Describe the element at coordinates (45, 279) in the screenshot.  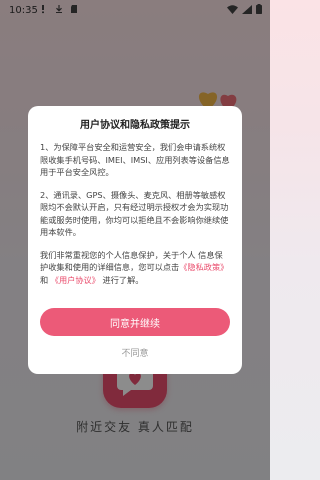
I see `and-text: 和` at that location.